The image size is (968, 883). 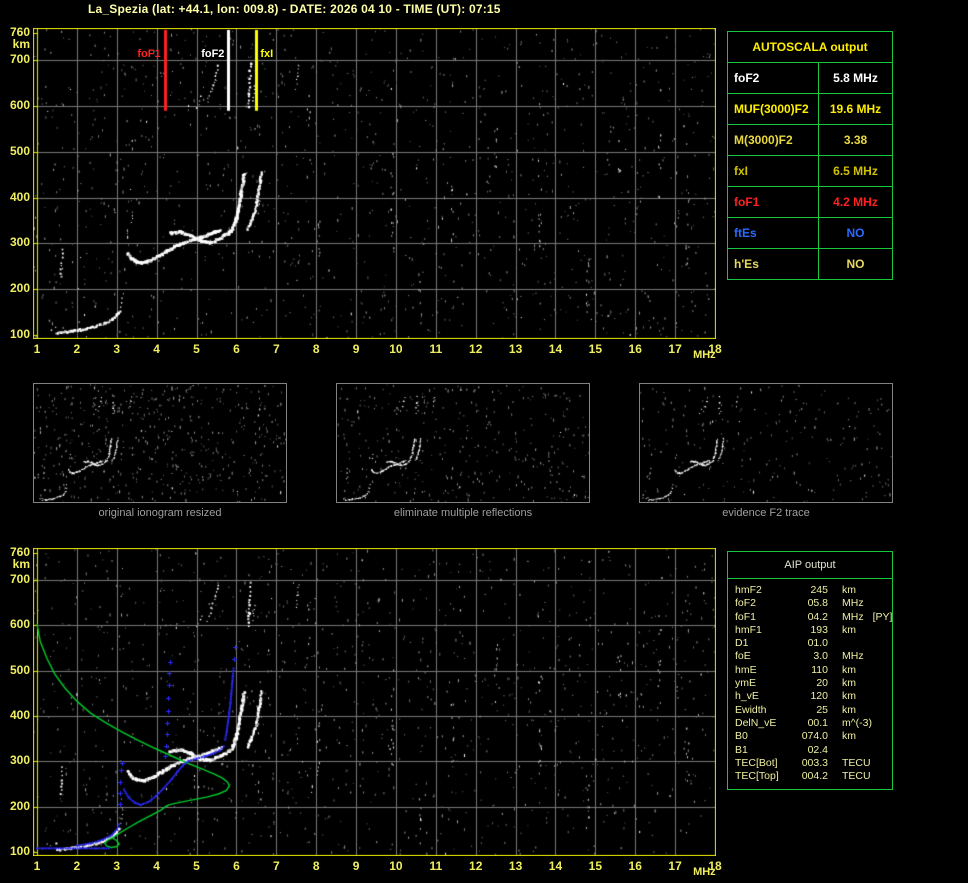 I want to click on aip-row-value: 193, so click(x=819, y=629).